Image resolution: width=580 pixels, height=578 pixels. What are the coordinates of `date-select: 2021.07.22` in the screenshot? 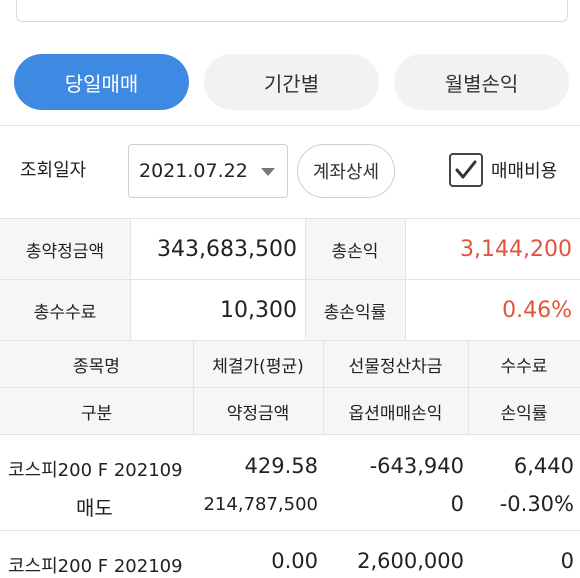 It's located at (208, 171).